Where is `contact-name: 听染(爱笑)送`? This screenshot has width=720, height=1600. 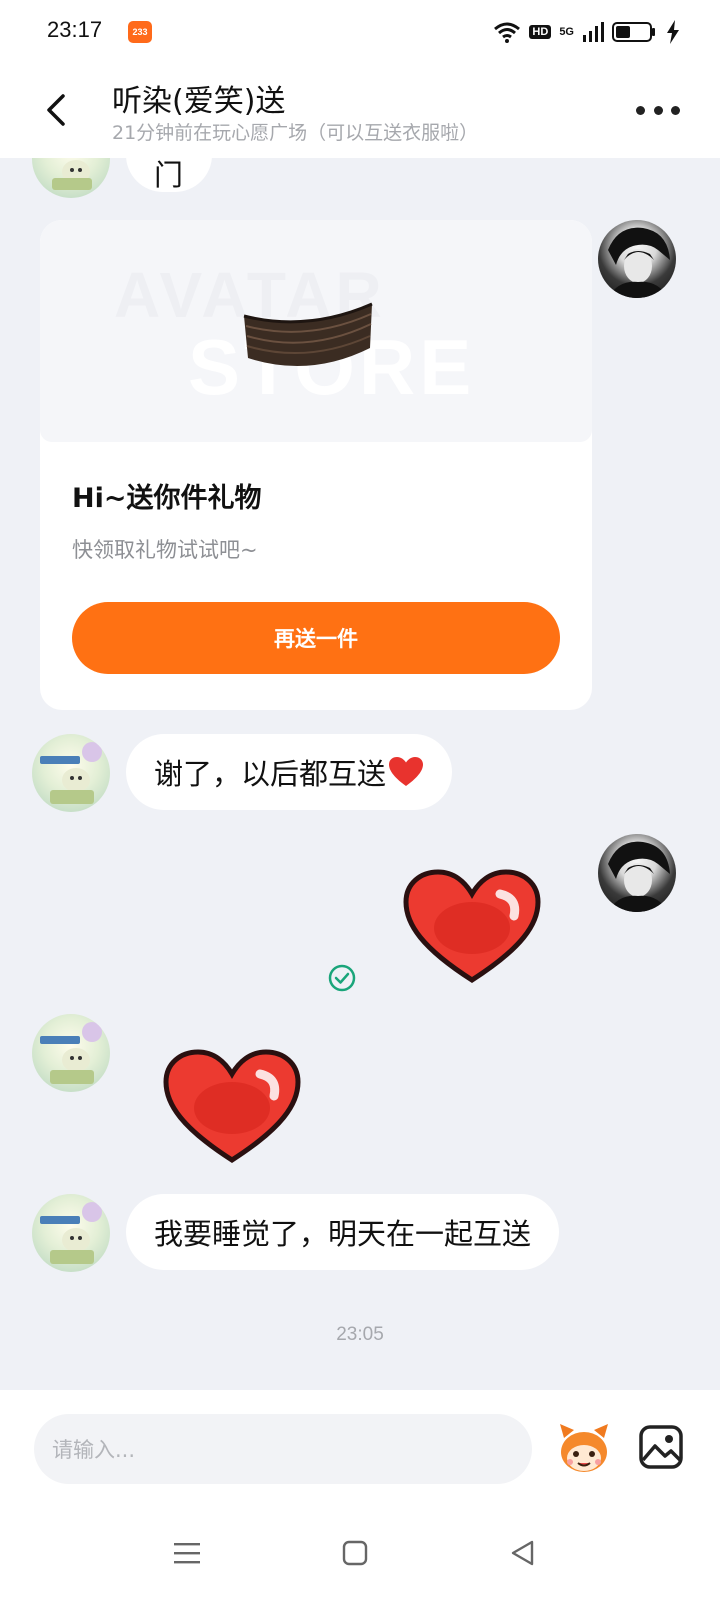 contact-name: 听染(爱笑)送 is located at coordinates (199, 101).